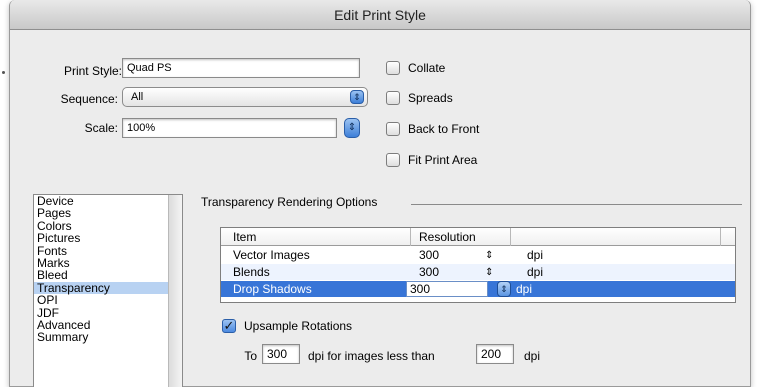 The image size is (763, 387). Describe the element at coordinates (532, 356) in the screenshot. I see `dpi-label: dpi` at that location.